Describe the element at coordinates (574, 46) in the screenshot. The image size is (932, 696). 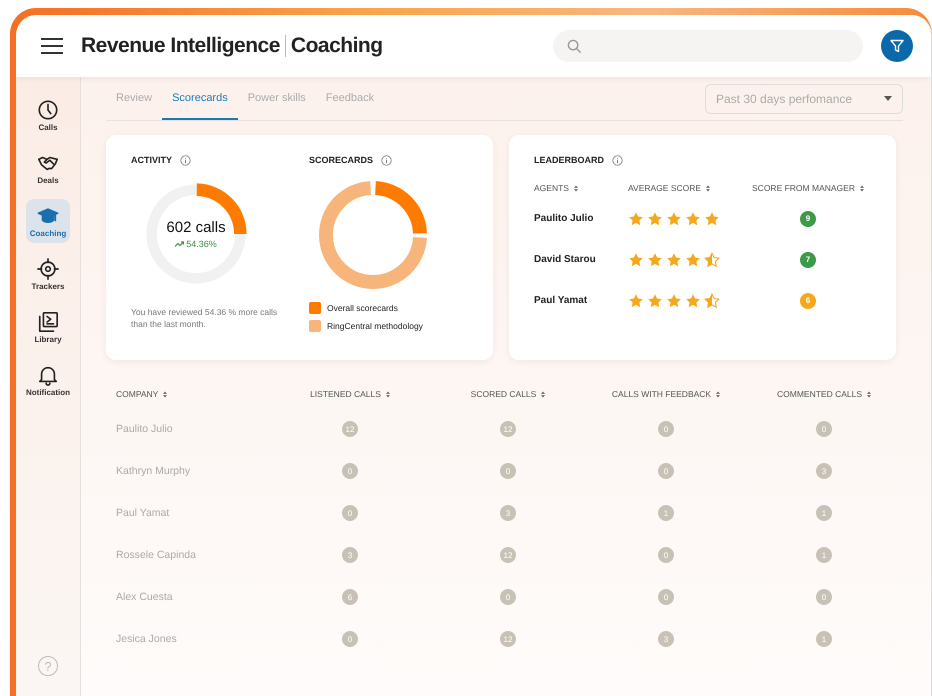
I see `search-icon` at that location.